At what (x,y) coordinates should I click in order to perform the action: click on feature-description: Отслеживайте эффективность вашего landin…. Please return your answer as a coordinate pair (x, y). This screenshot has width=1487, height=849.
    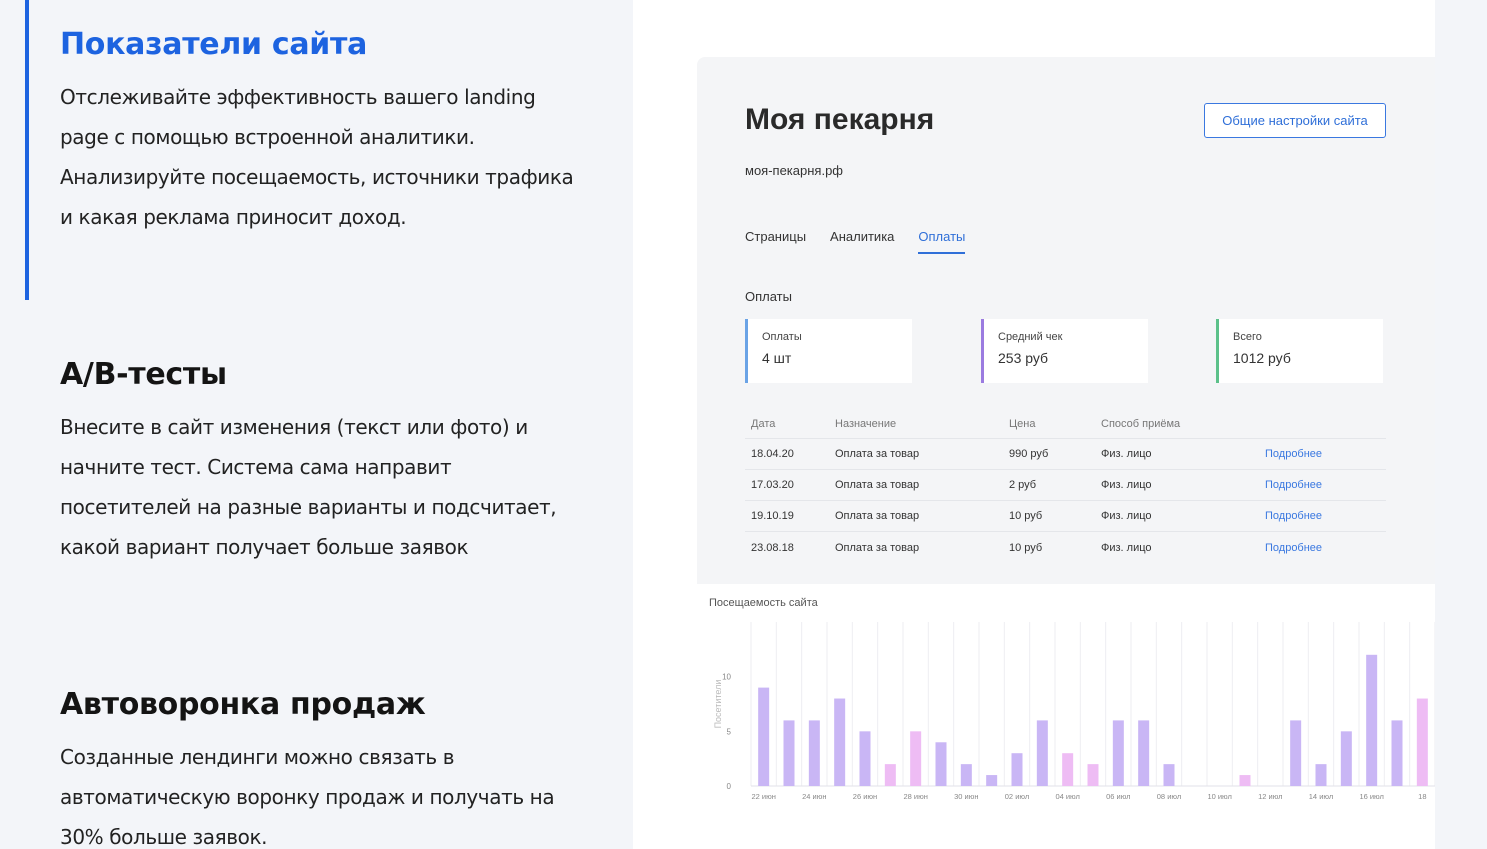
    Looking at the image, I should click on (317, 157).